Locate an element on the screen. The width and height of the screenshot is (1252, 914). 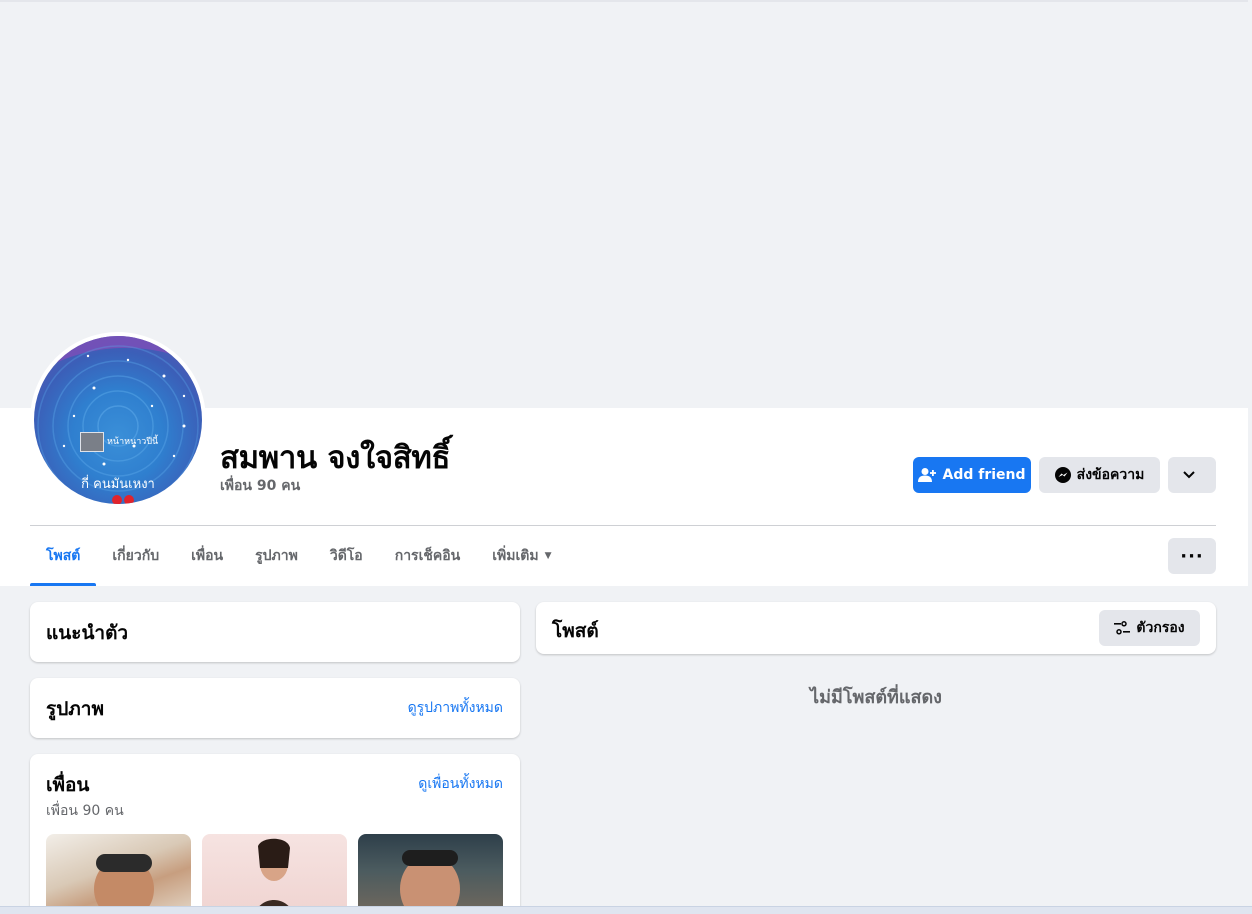
friends-title: เพื่อน is located at coordinates (68, 785).